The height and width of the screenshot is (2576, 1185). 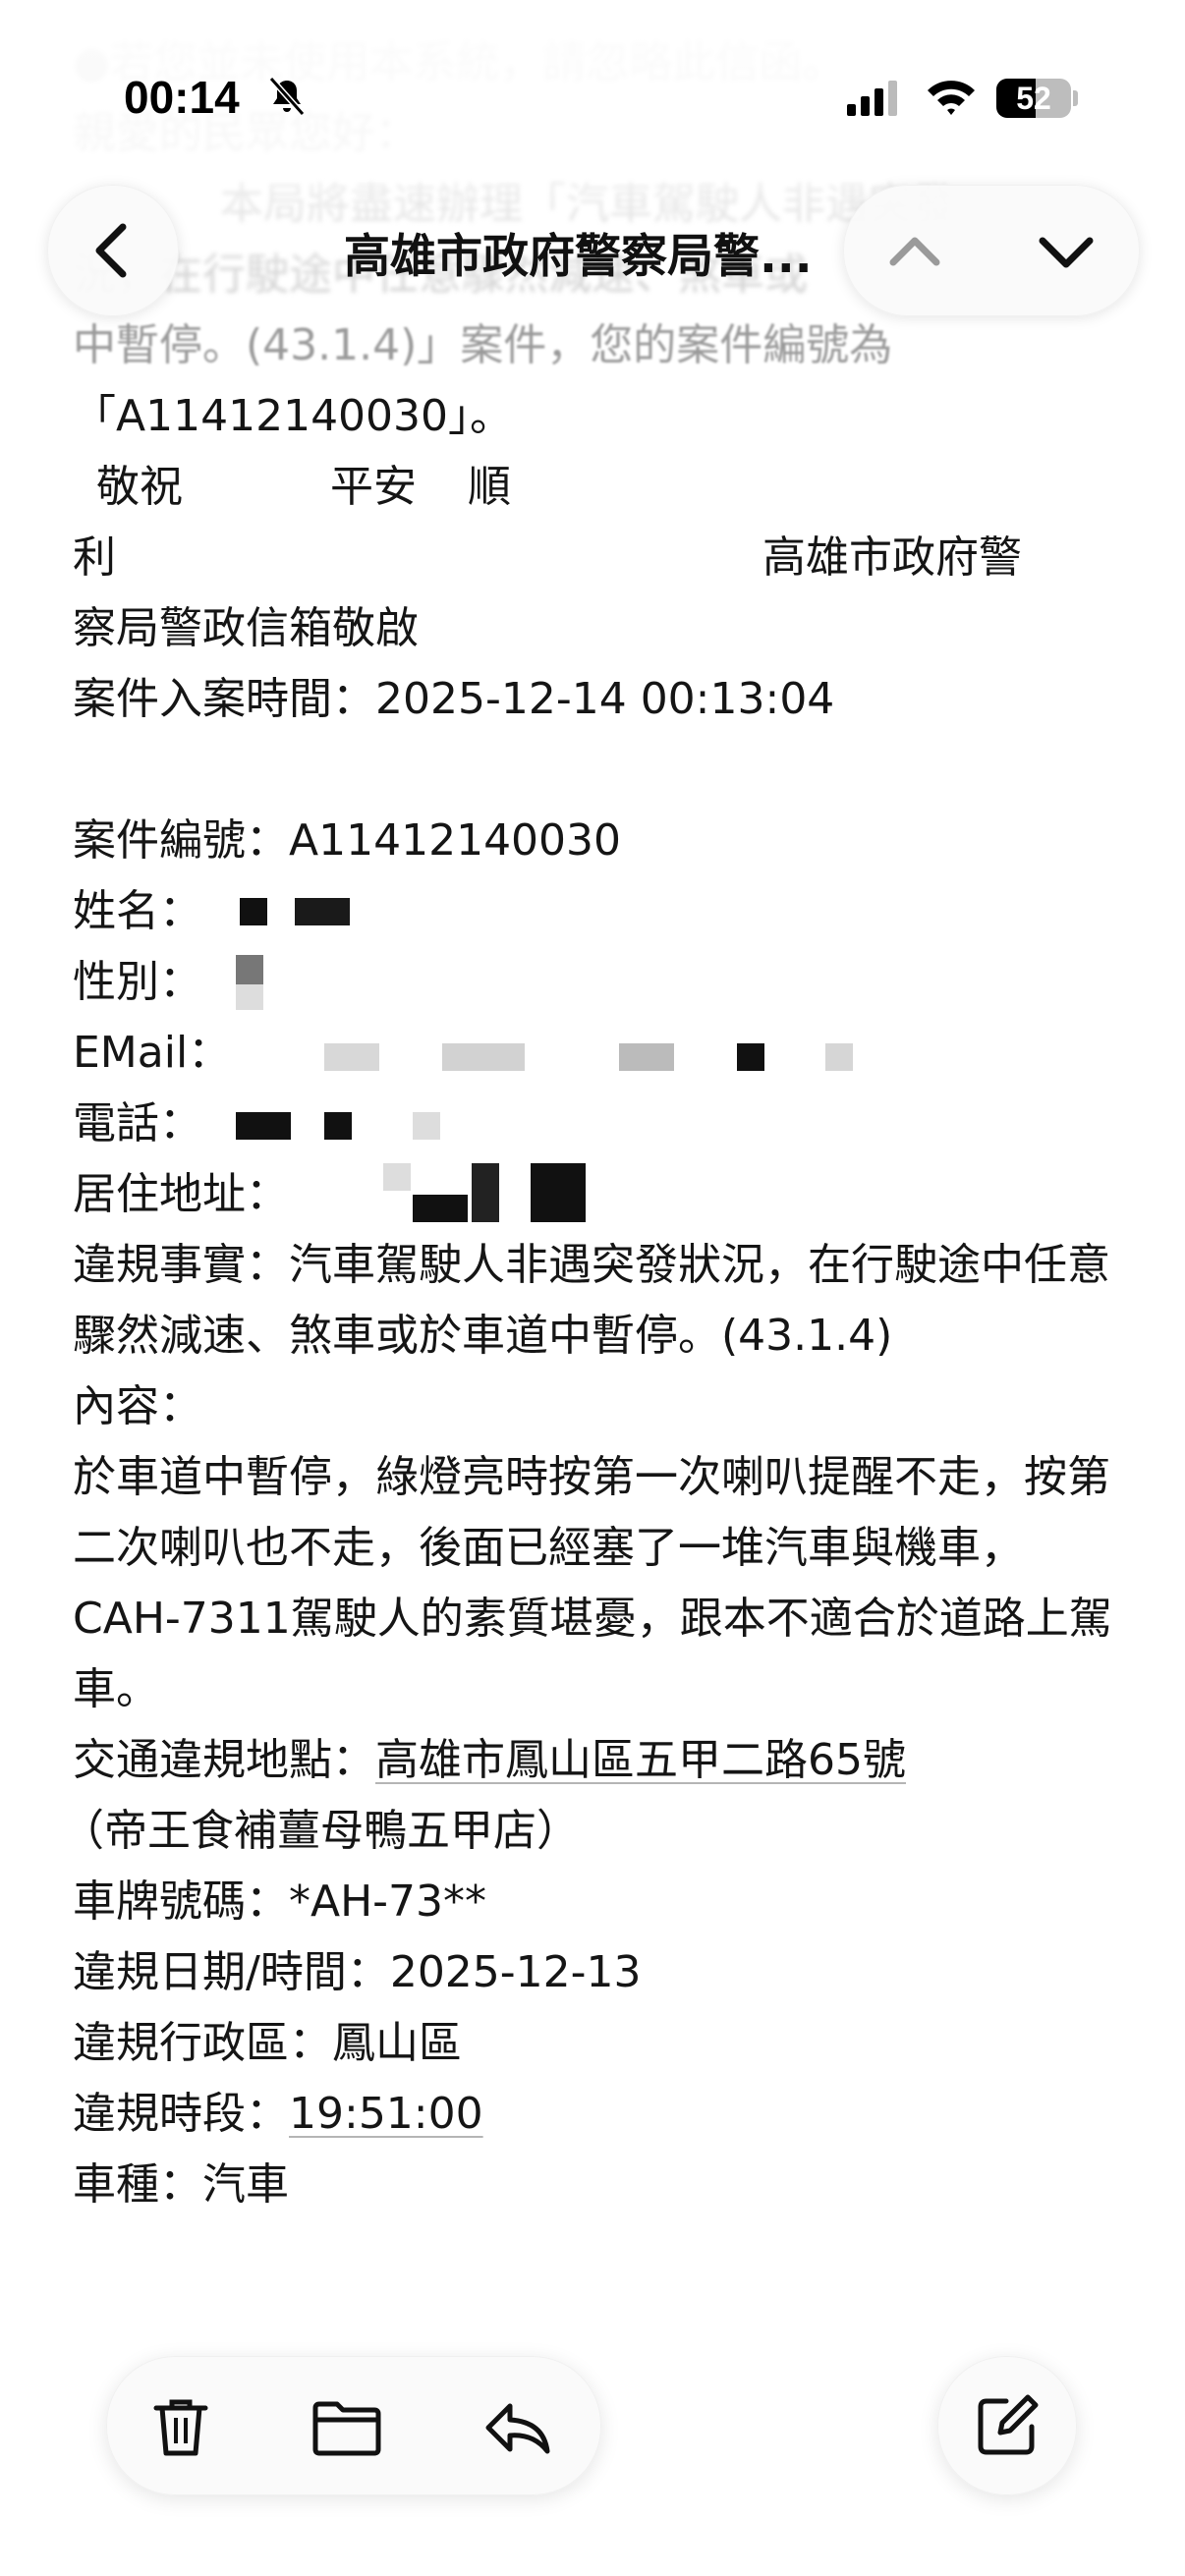 I want to click on back-button, so click(x=113, y=250).